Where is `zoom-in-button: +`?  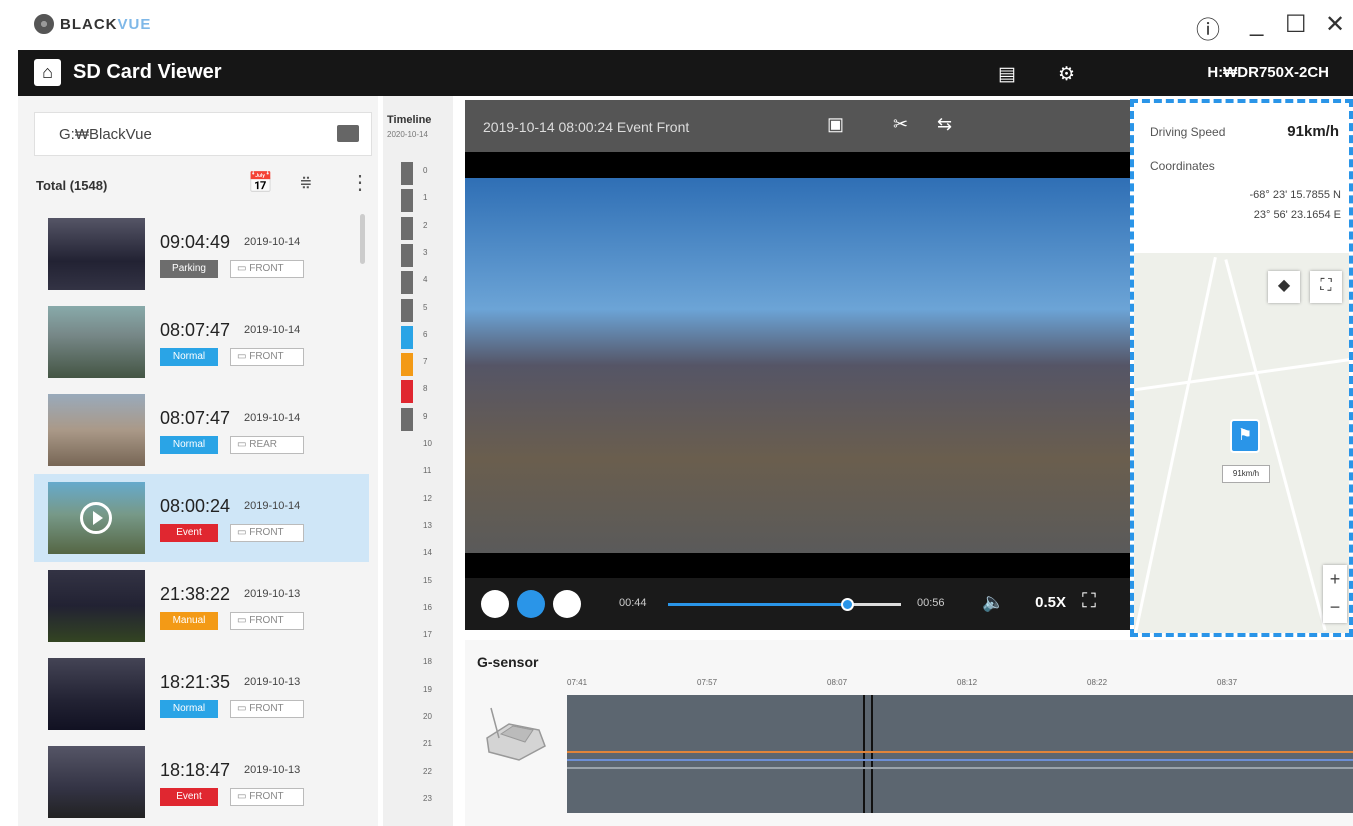 zoom-in-button: + is located at coordinates (1335, 579).